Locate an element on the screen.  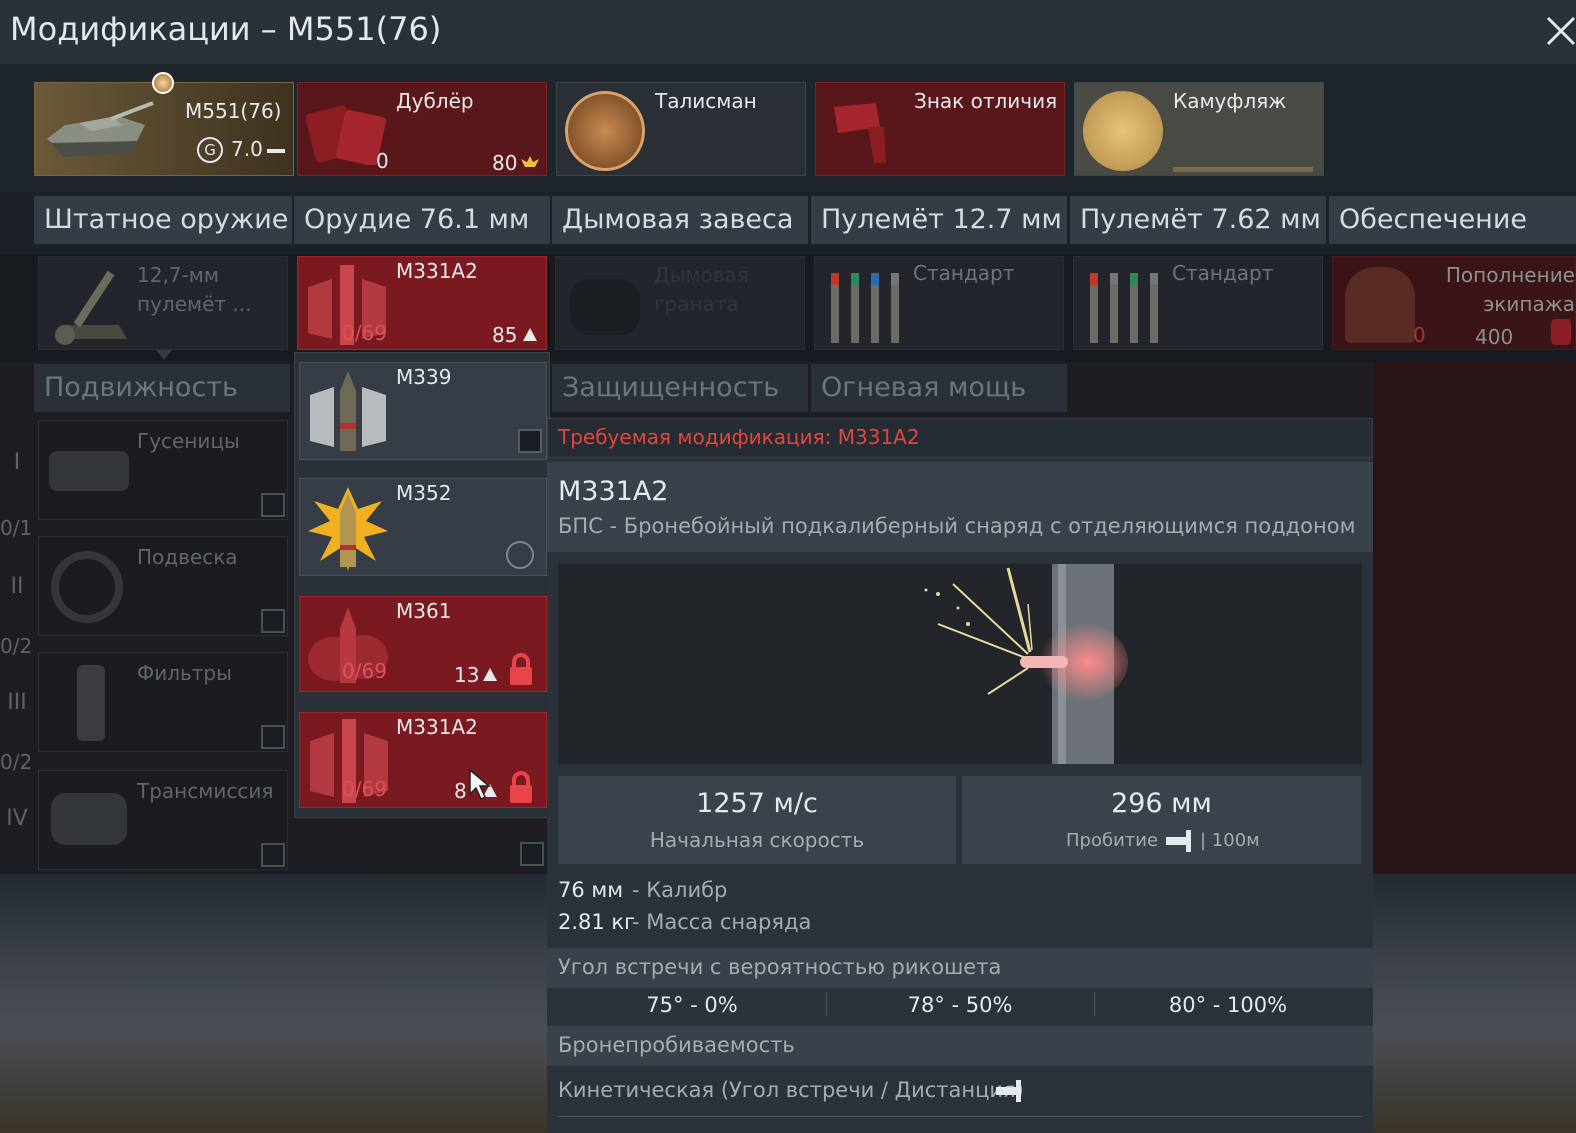
research-icon is located at coordinates (530, 334).